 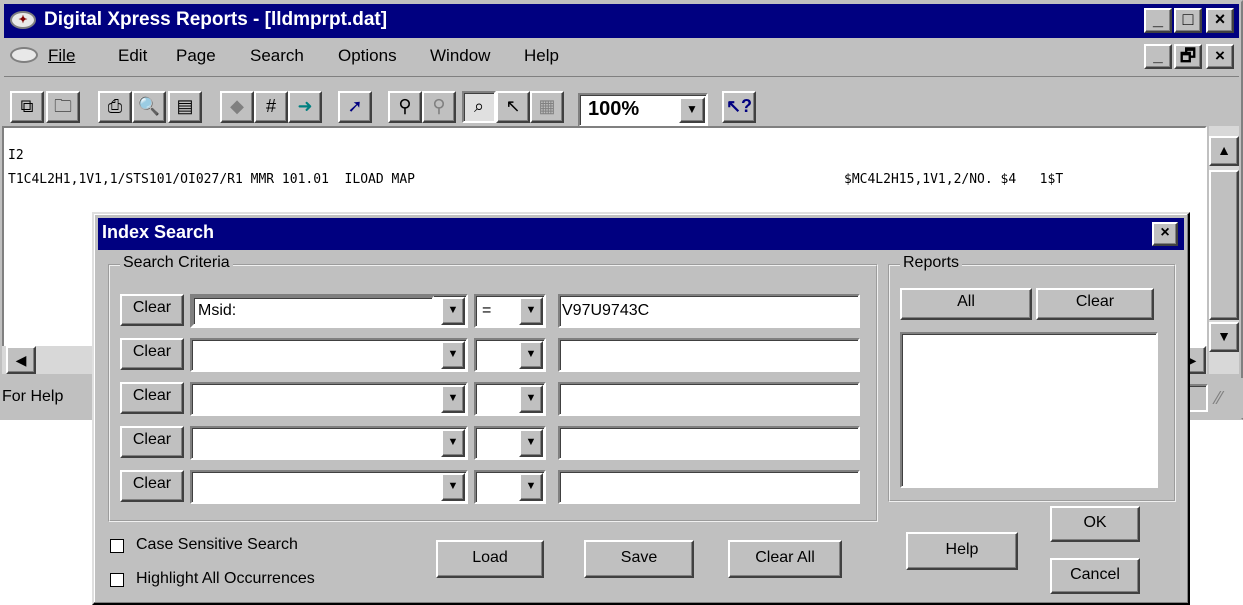 What do you see at coordinates (510, 443) in the screenshot?
I see `row-4-operator-select: ▼` at bounding box center [510, 443].